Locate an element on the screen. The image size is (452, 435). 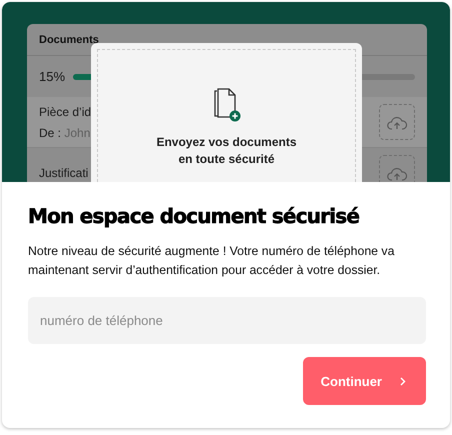
phone-field: numéro de téléphone is located at coordinates (227, 320).